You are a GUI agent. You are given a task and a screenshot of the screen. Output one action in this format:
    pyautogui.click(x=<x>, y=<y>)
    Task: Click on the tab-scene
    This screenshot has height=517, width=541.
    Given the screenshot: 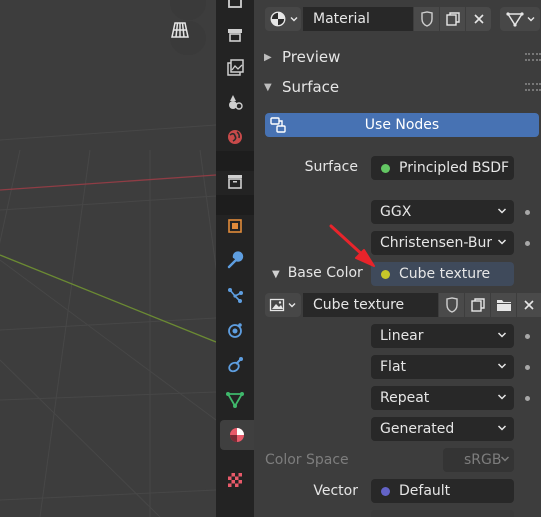 What is the action you would take?
    pyautogui.click(x=235, y=102)
    